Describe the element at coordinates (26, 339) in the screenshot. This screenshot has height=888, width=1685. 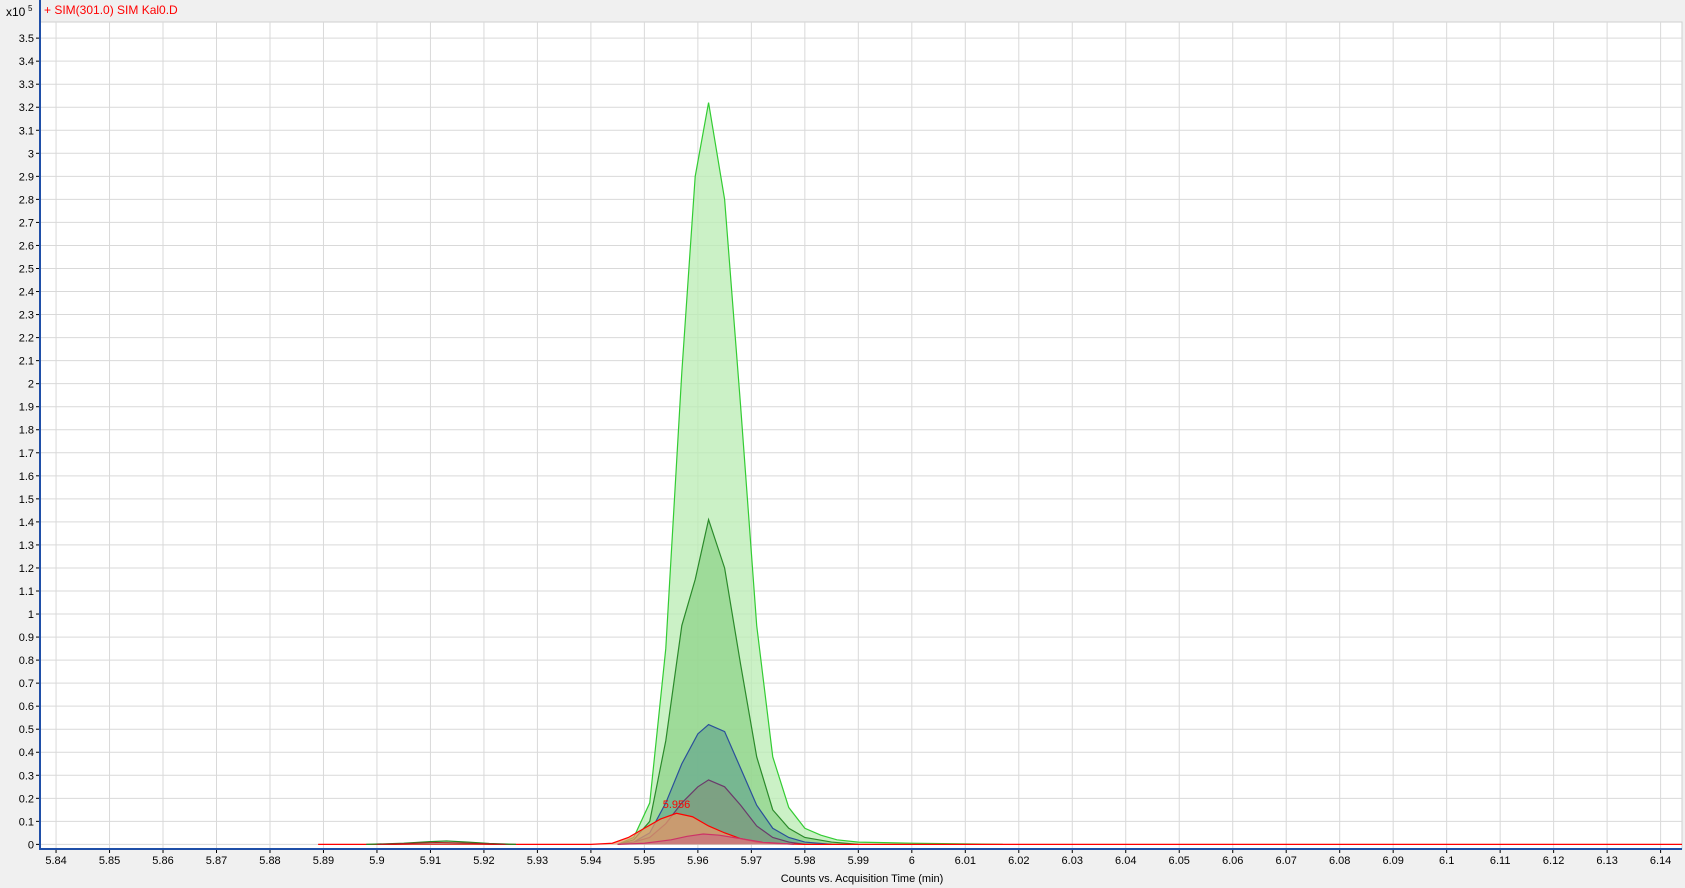
I see `y-tick-label: 2.2` at that location.